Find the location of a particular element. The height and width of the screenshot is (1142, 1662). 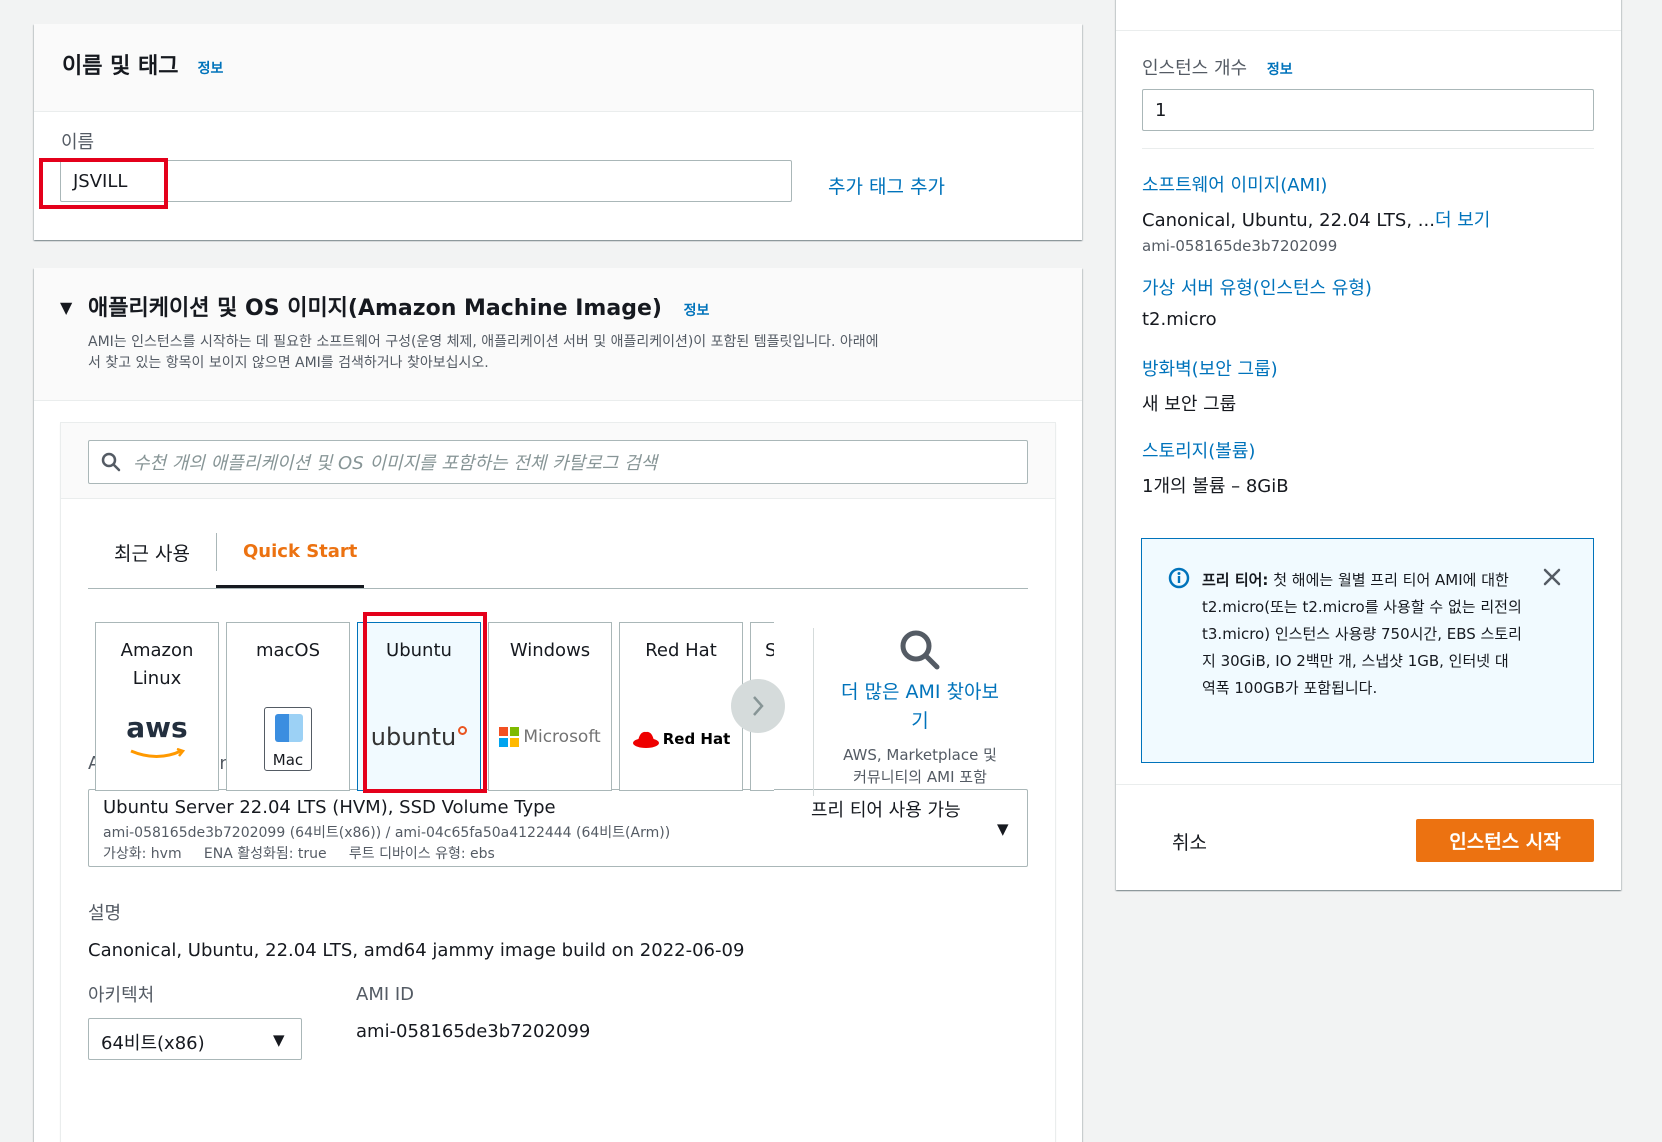

tab-recent: 최근 사용 is located at coordinates (152, 552).